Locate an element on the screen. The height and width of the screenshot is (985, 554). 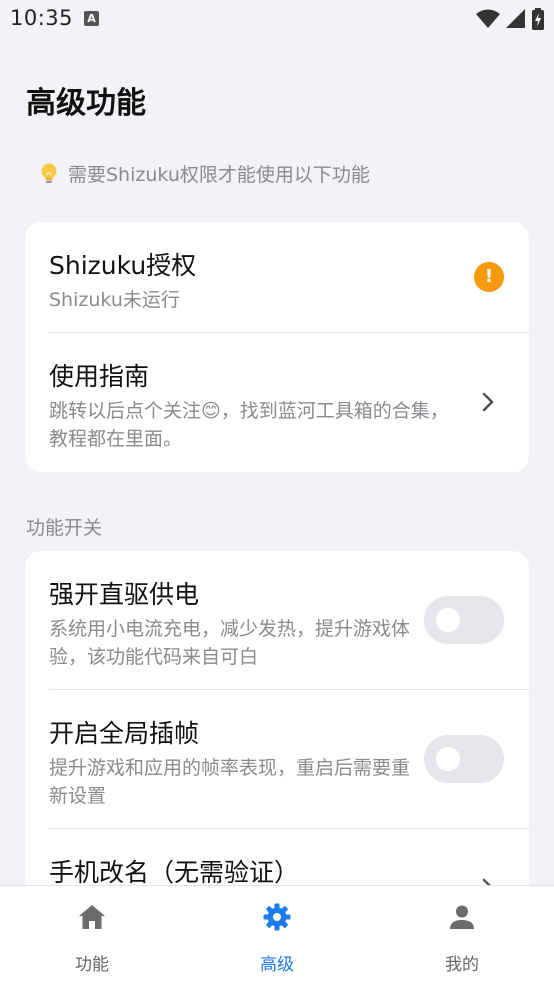
feature-title: 开启全局插帧 is located at coordinates (124, 733).